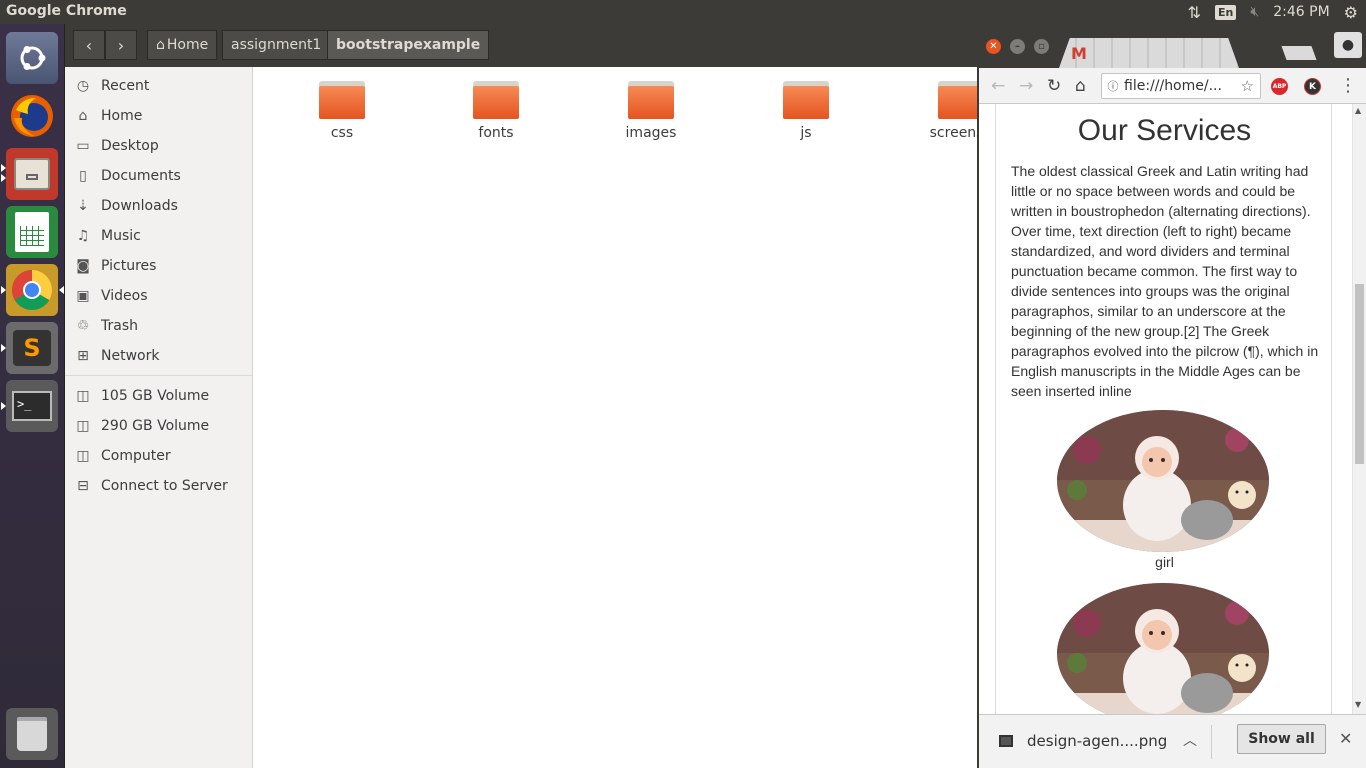 The image size is (1366, 768). I want to click on files-launcher, so click(29, 174).